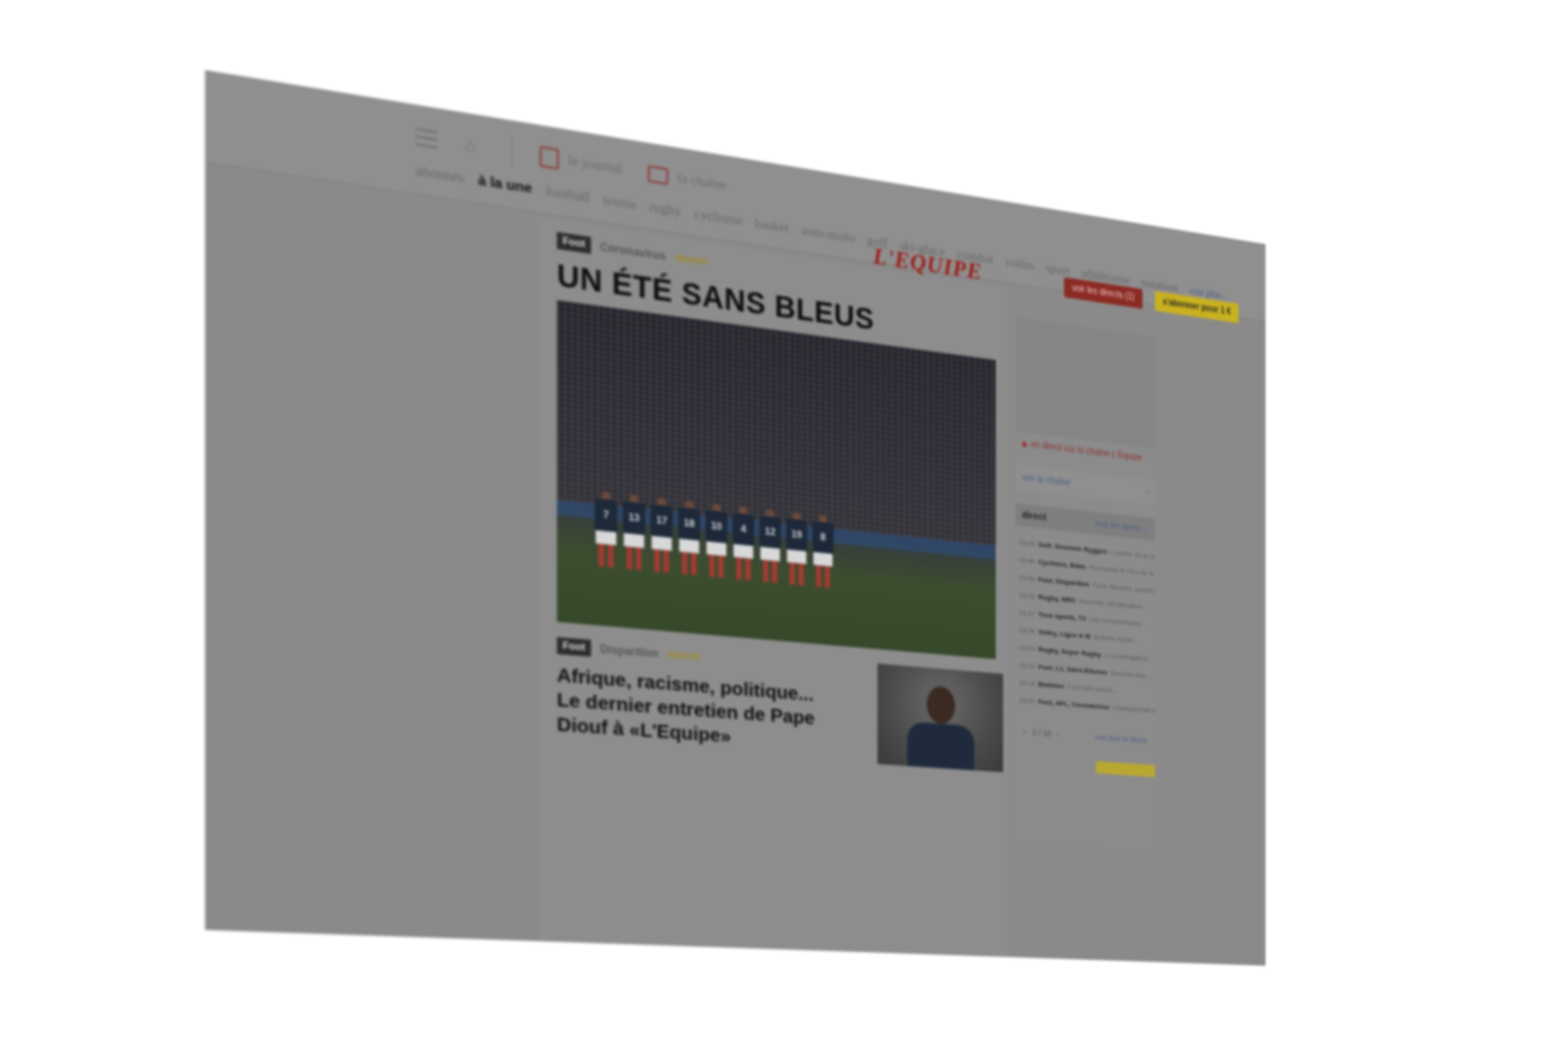  Describe the element at coordinates (1046, 480) in the screenshot. I see `see-channel-label: voir la chaîne` at that location.